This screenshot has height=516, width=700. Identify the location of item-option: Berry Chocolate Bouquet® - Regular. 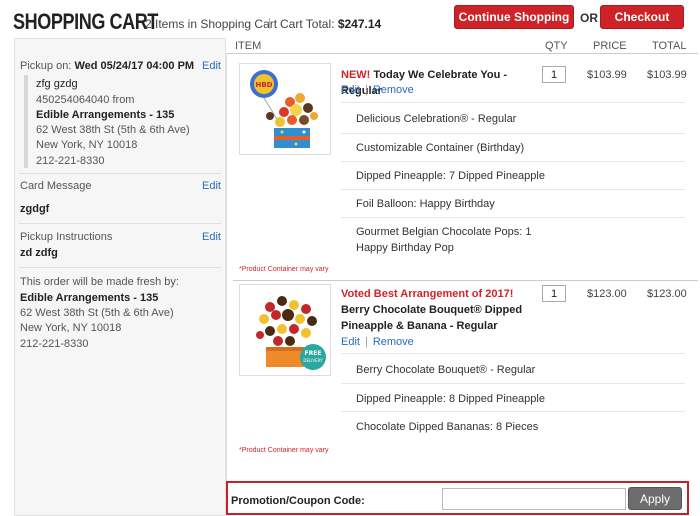
(446, 370).